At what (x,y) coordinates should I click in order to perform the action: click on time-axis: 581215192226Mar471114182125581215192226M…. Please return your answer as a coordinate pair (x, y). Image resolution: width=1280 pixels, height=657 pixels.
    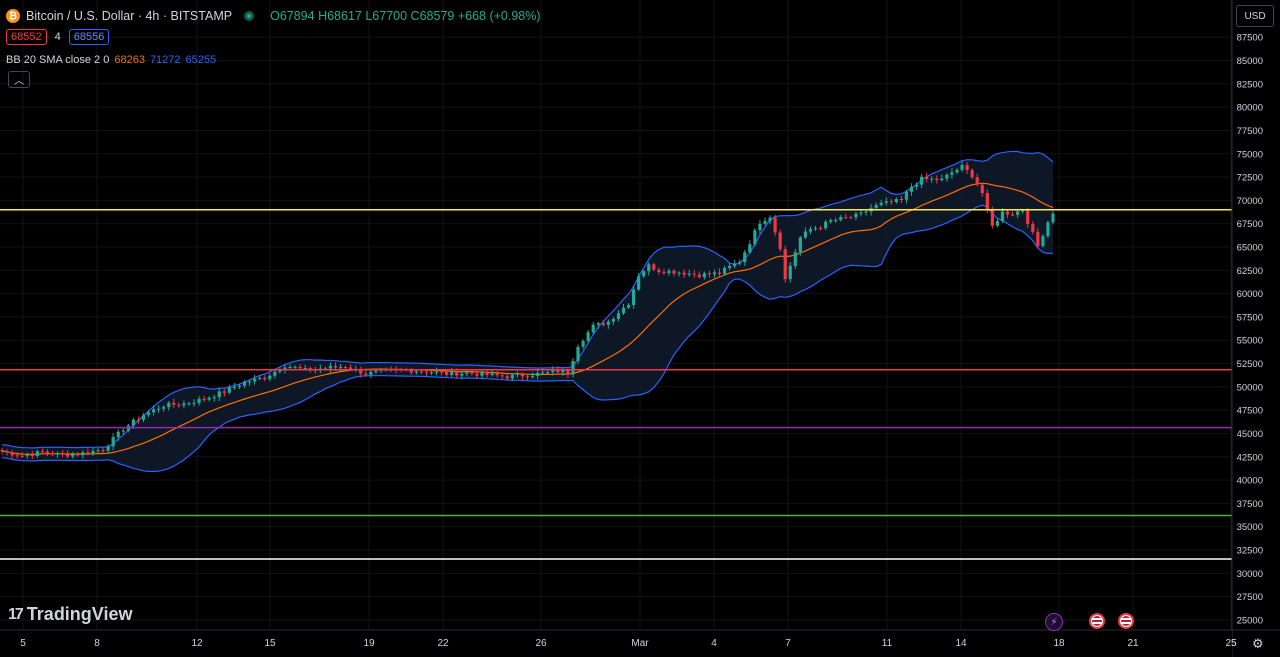
    Looking at the image, I should click on (640, 643).